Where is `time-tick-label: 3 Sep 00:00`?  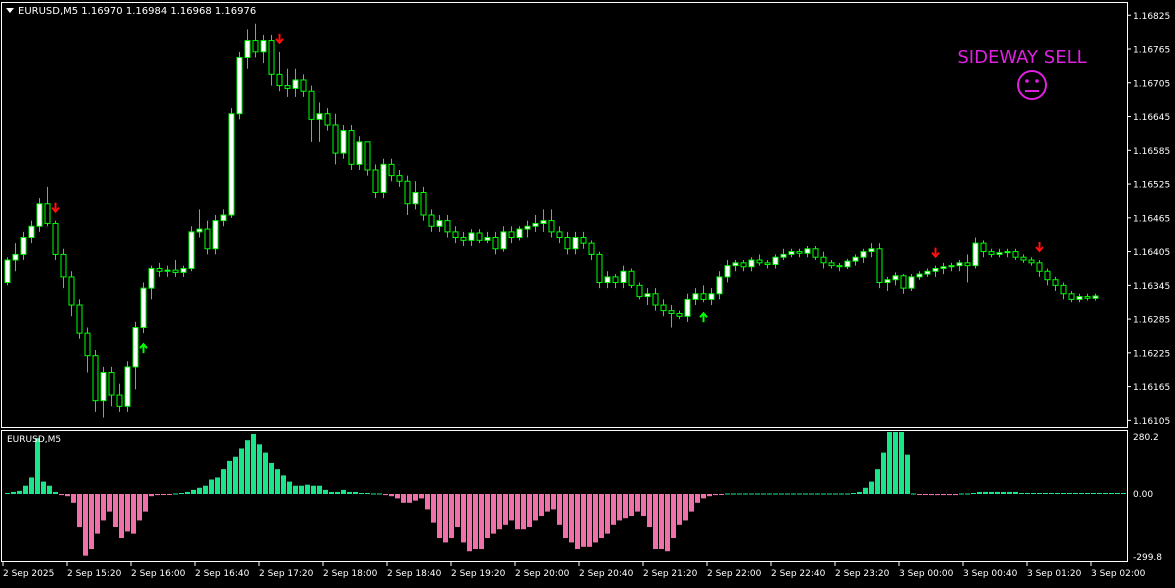
time-tick-label: 3 Sep 00:00 is located at coordinates (926, 574).